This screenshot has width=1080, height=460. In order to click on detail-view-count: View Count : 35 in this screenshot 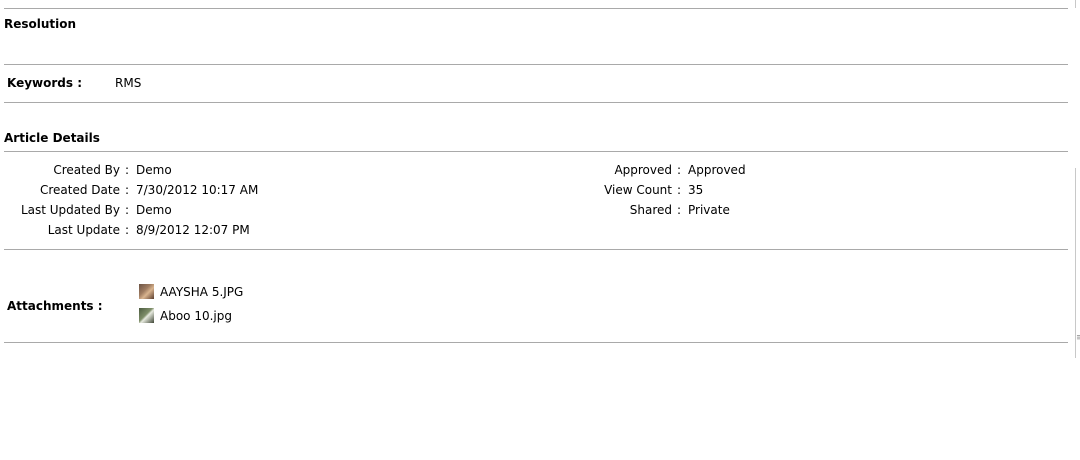, I will do `click(500, 190)`.